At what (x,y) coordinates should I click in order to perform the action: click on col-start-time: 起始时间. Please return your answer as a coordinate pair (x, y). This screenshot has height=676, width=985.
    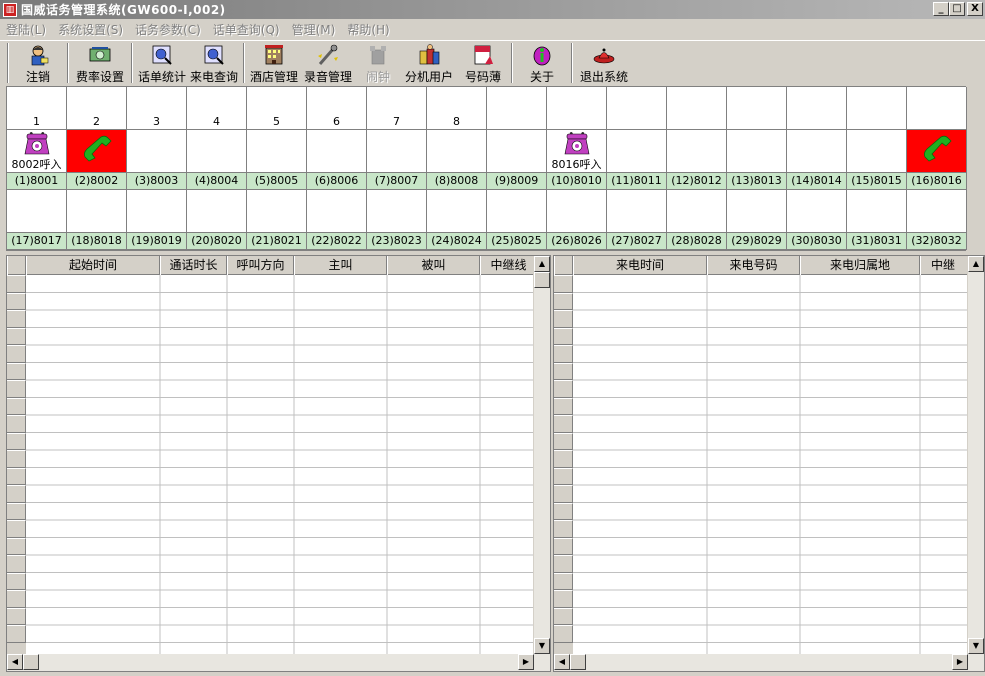
    Looking at the image, I should click on (93, 265).